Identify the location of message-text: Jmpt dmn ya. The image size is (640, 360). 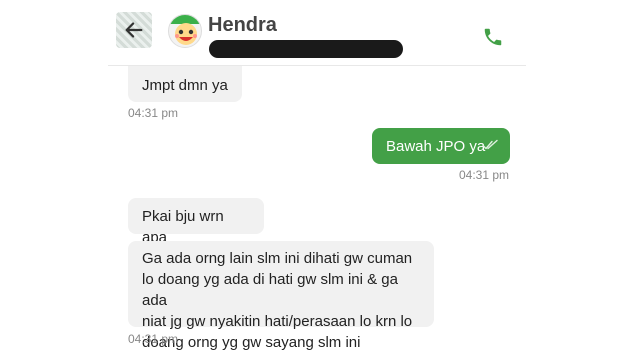
(185, 85).